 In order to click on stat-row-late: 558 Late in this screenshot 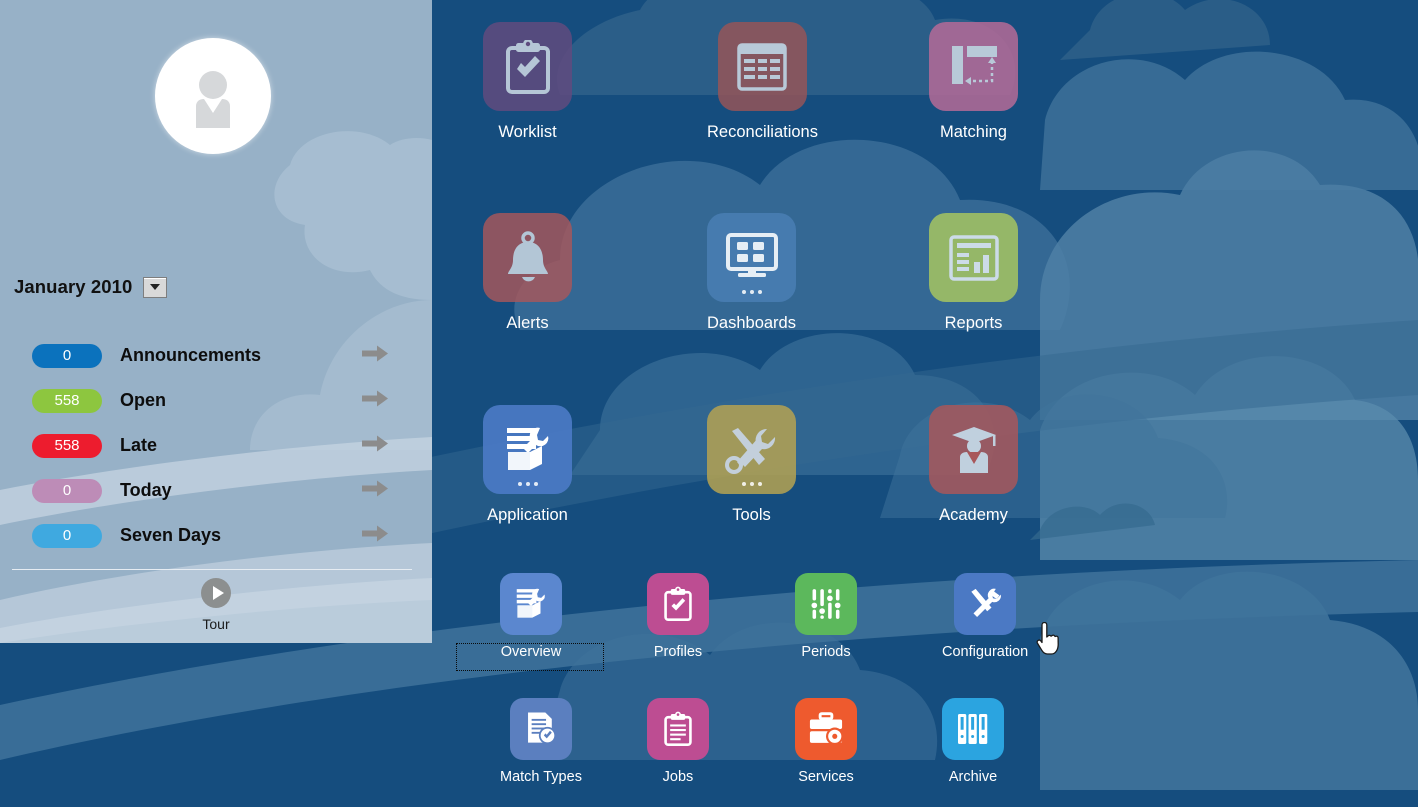, I will do `click(218, 445)`.